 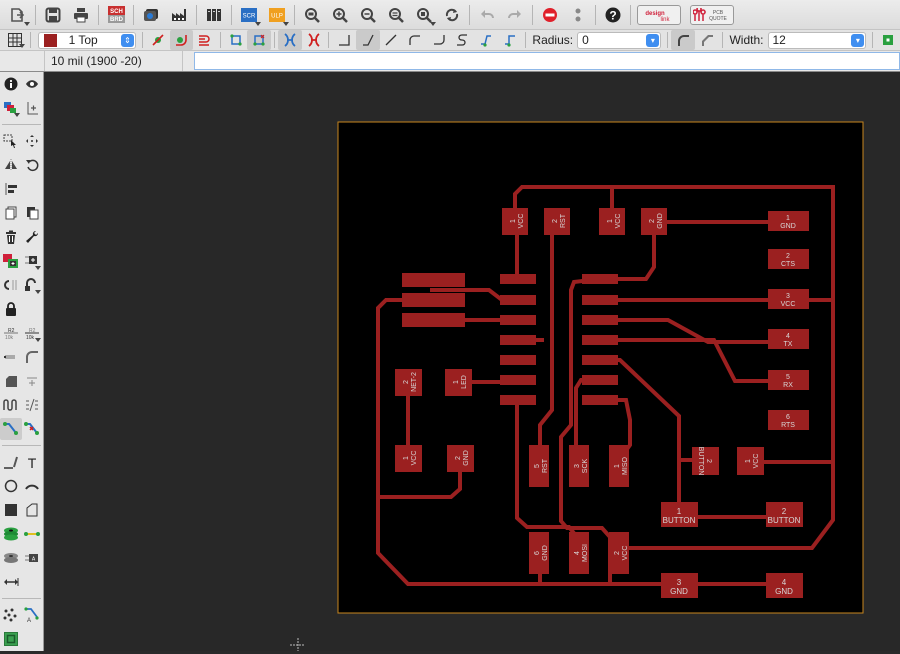 What do you see at coordinates (33, 534) in the screenshot?
I see `signal-button` at bounding box center [33, 534].